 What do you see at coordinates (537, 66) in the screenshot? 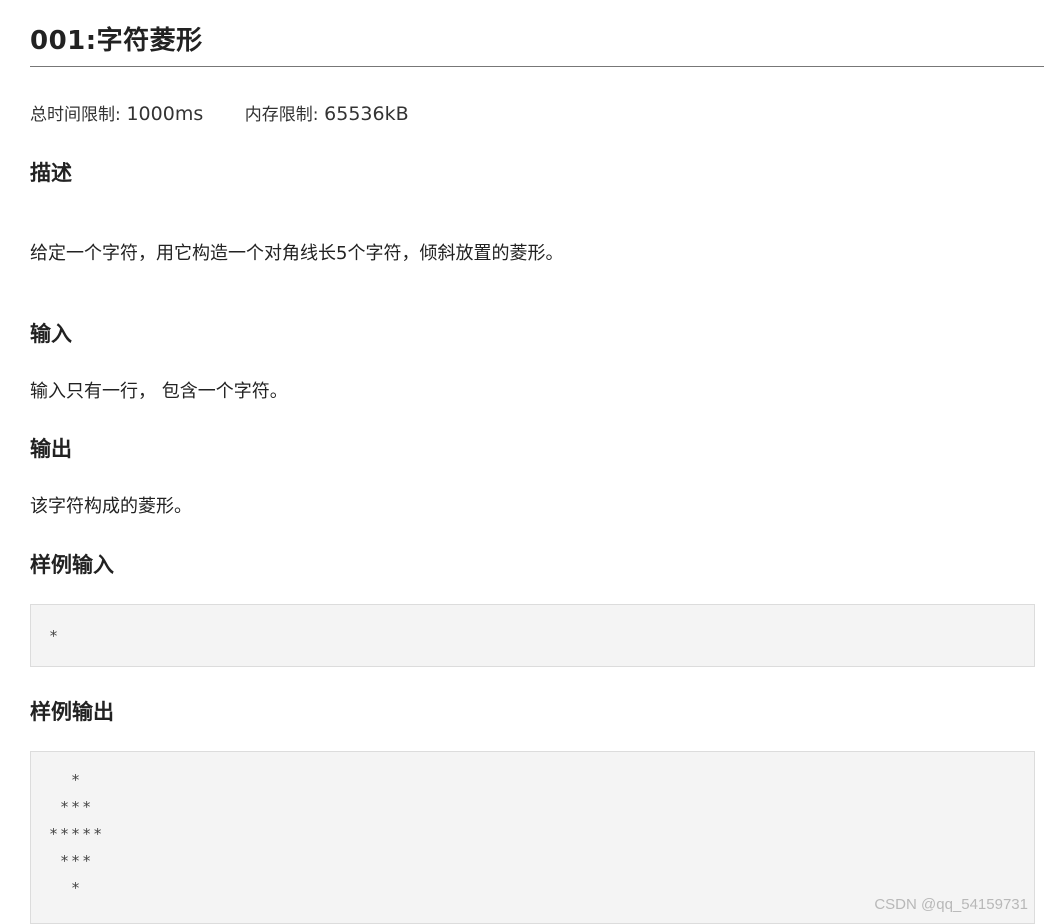
I see `title-divider` at bounding box center [537, 66].